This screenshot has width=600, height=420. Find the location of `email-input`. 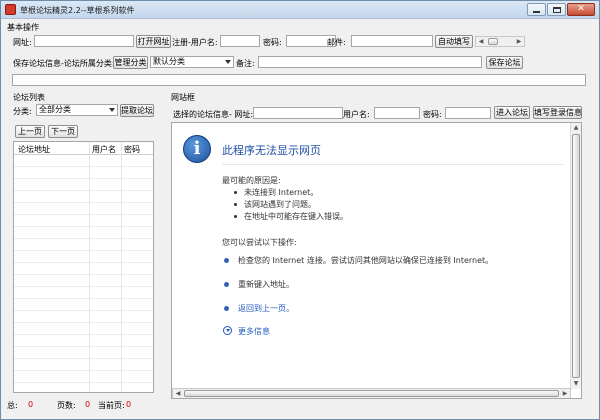

email-input is located at coordinates (392, 41).